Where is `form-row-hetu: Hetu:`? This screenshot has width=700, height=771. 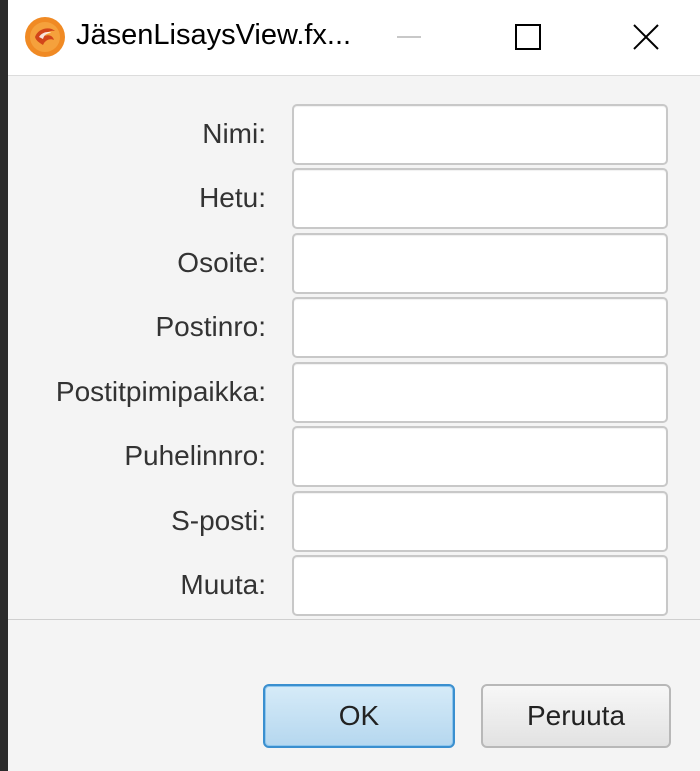 form-row-hetu: Hetu: is located at coordinates (354, 200).